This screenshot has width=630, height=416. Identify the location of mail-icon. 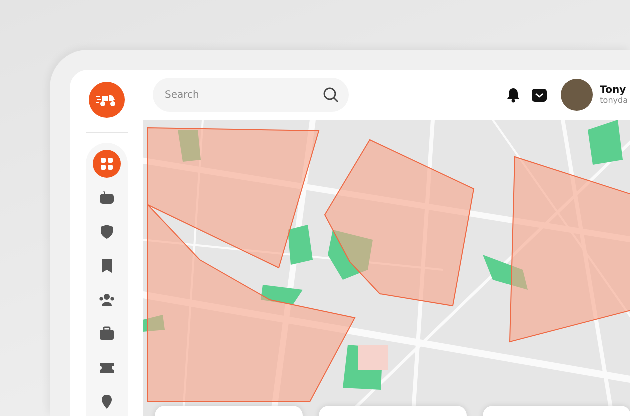
(540, 95).